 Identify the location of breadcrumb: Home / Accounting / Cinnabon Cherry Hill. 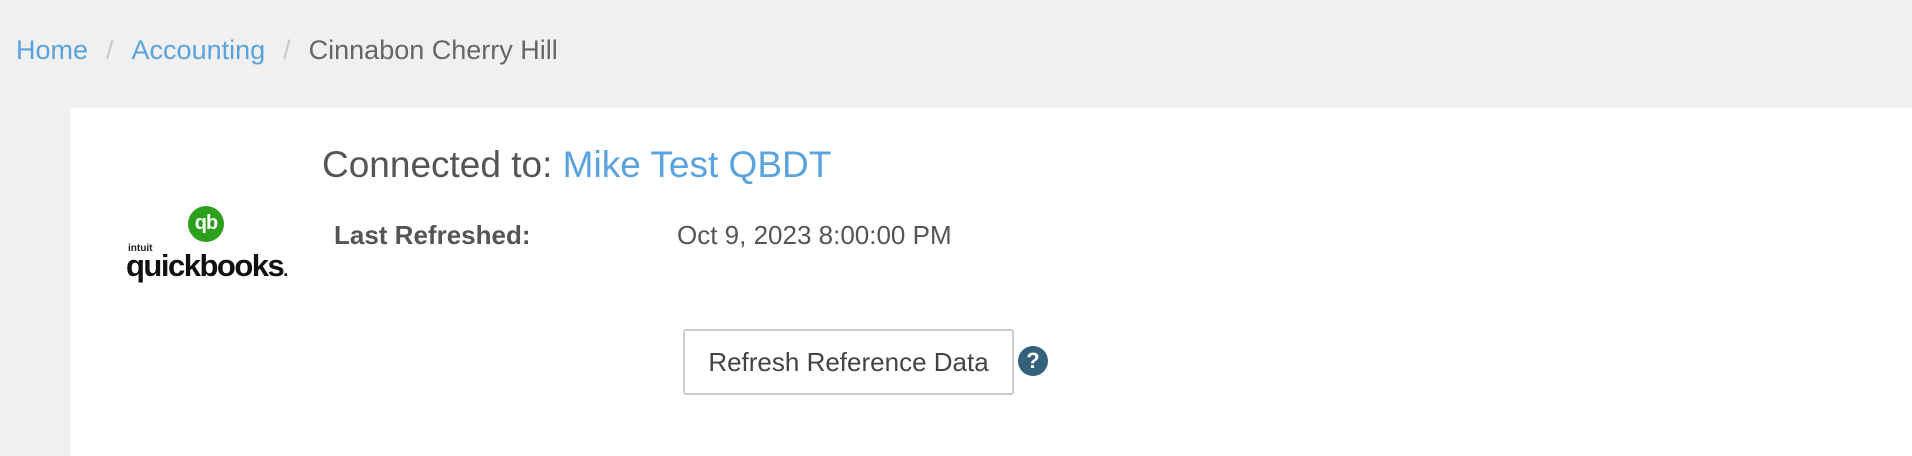
(287, 50).